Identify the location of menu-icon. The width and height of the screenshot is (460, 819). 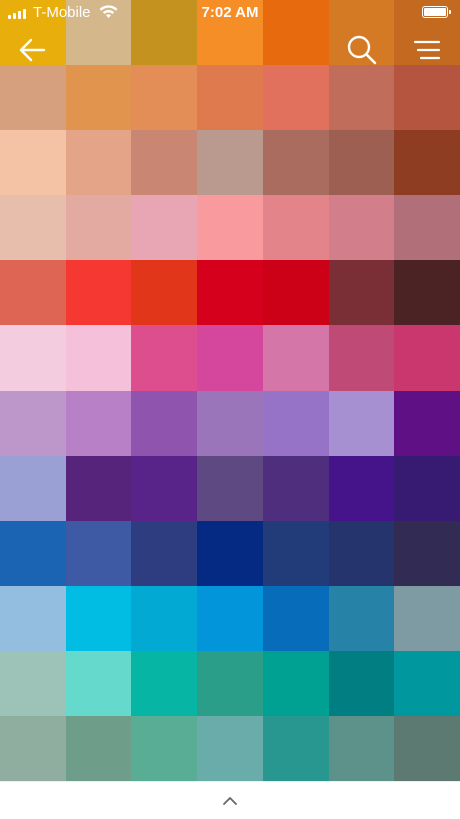
(427, 50).